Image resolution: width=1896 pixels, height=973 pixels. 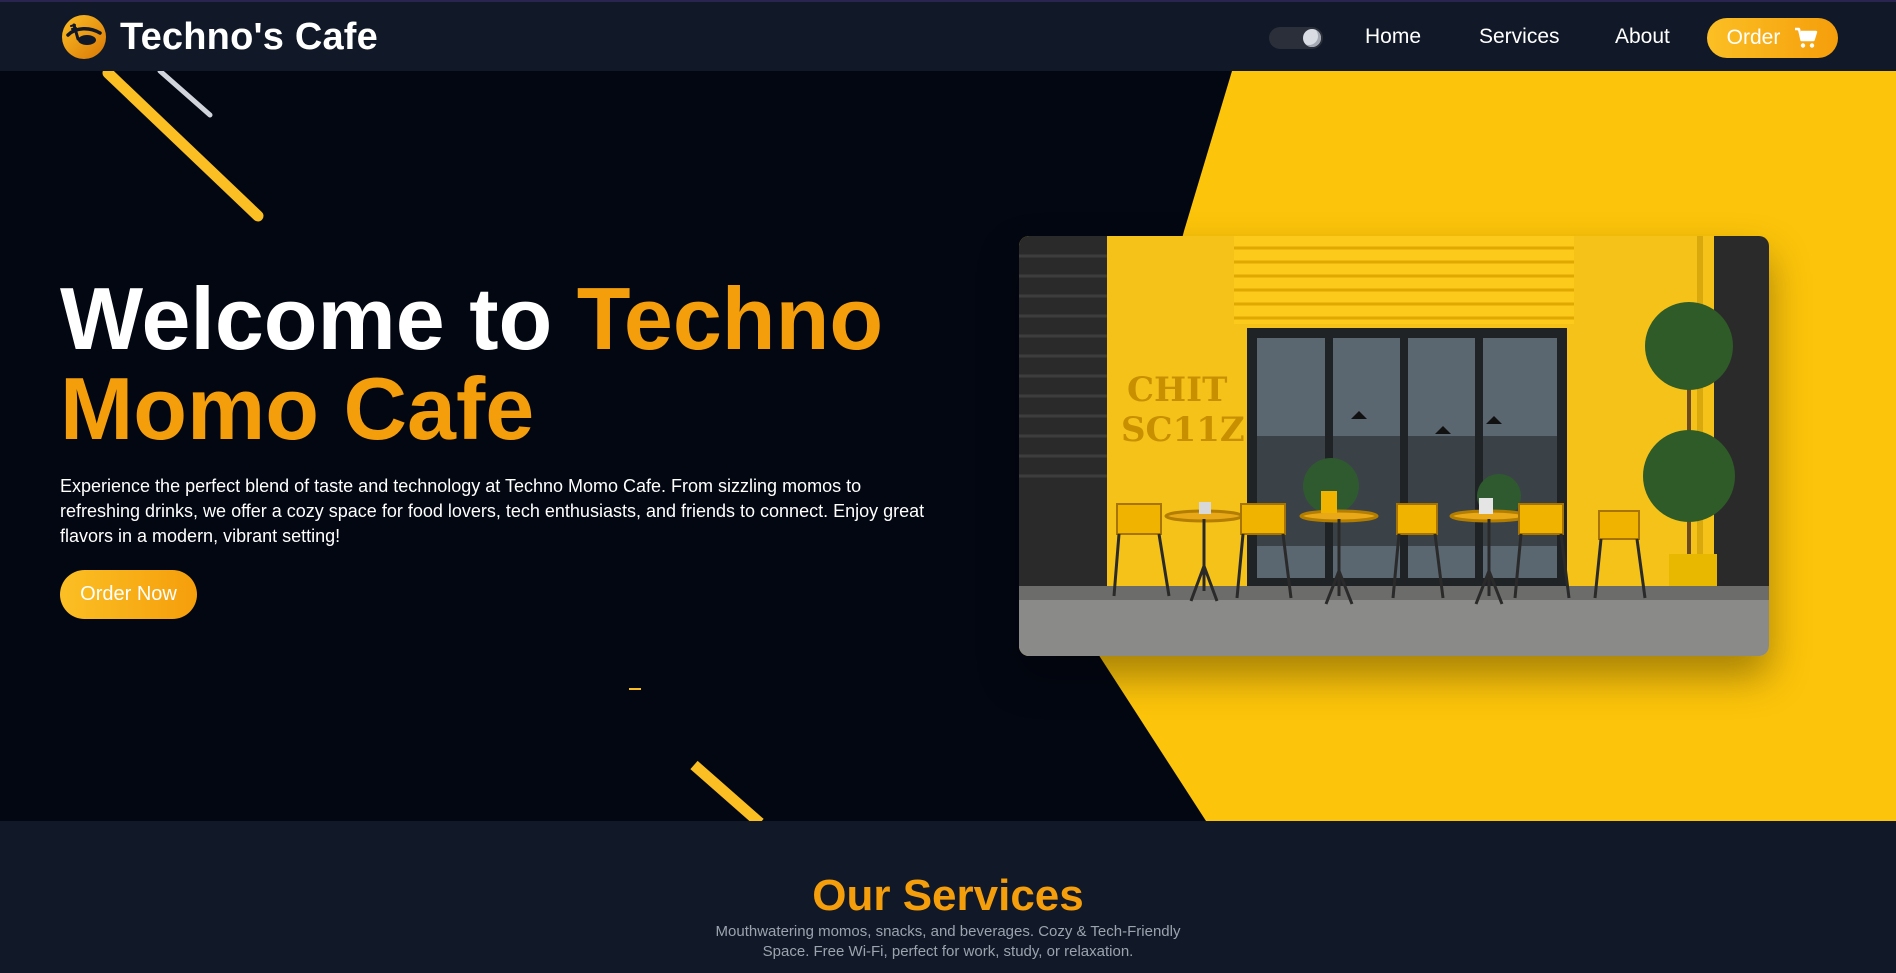 I want to click on cart-icon, so click(x=1806, y=37).